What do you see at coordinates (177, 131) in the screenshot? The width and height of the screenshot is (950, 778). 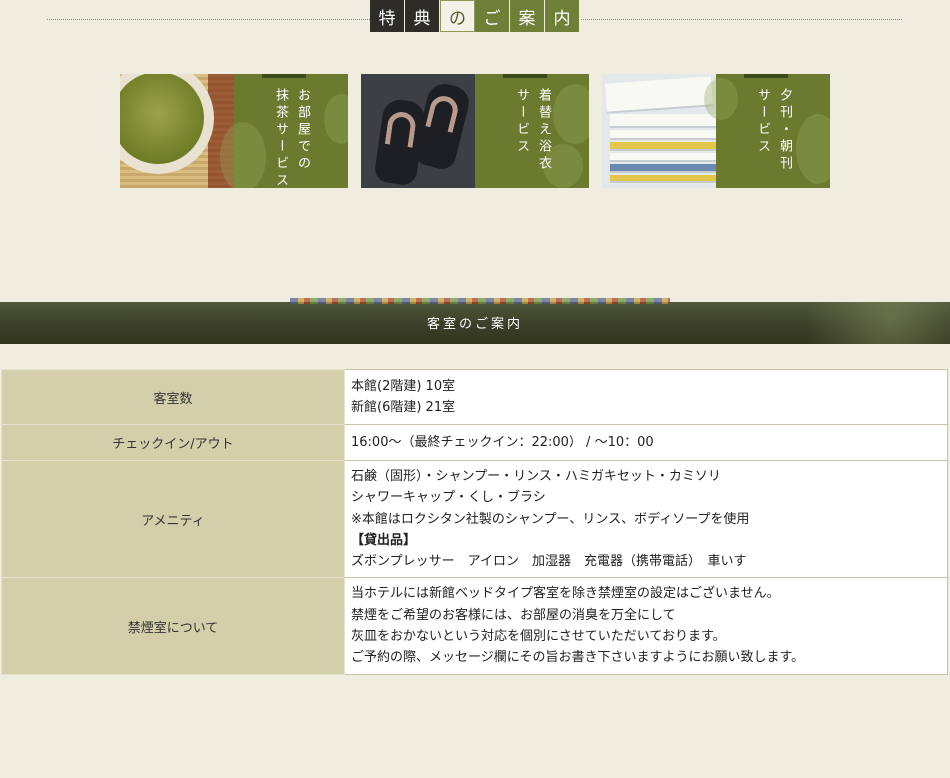 I see `matcha-photo` at bounding box center [177, 131].